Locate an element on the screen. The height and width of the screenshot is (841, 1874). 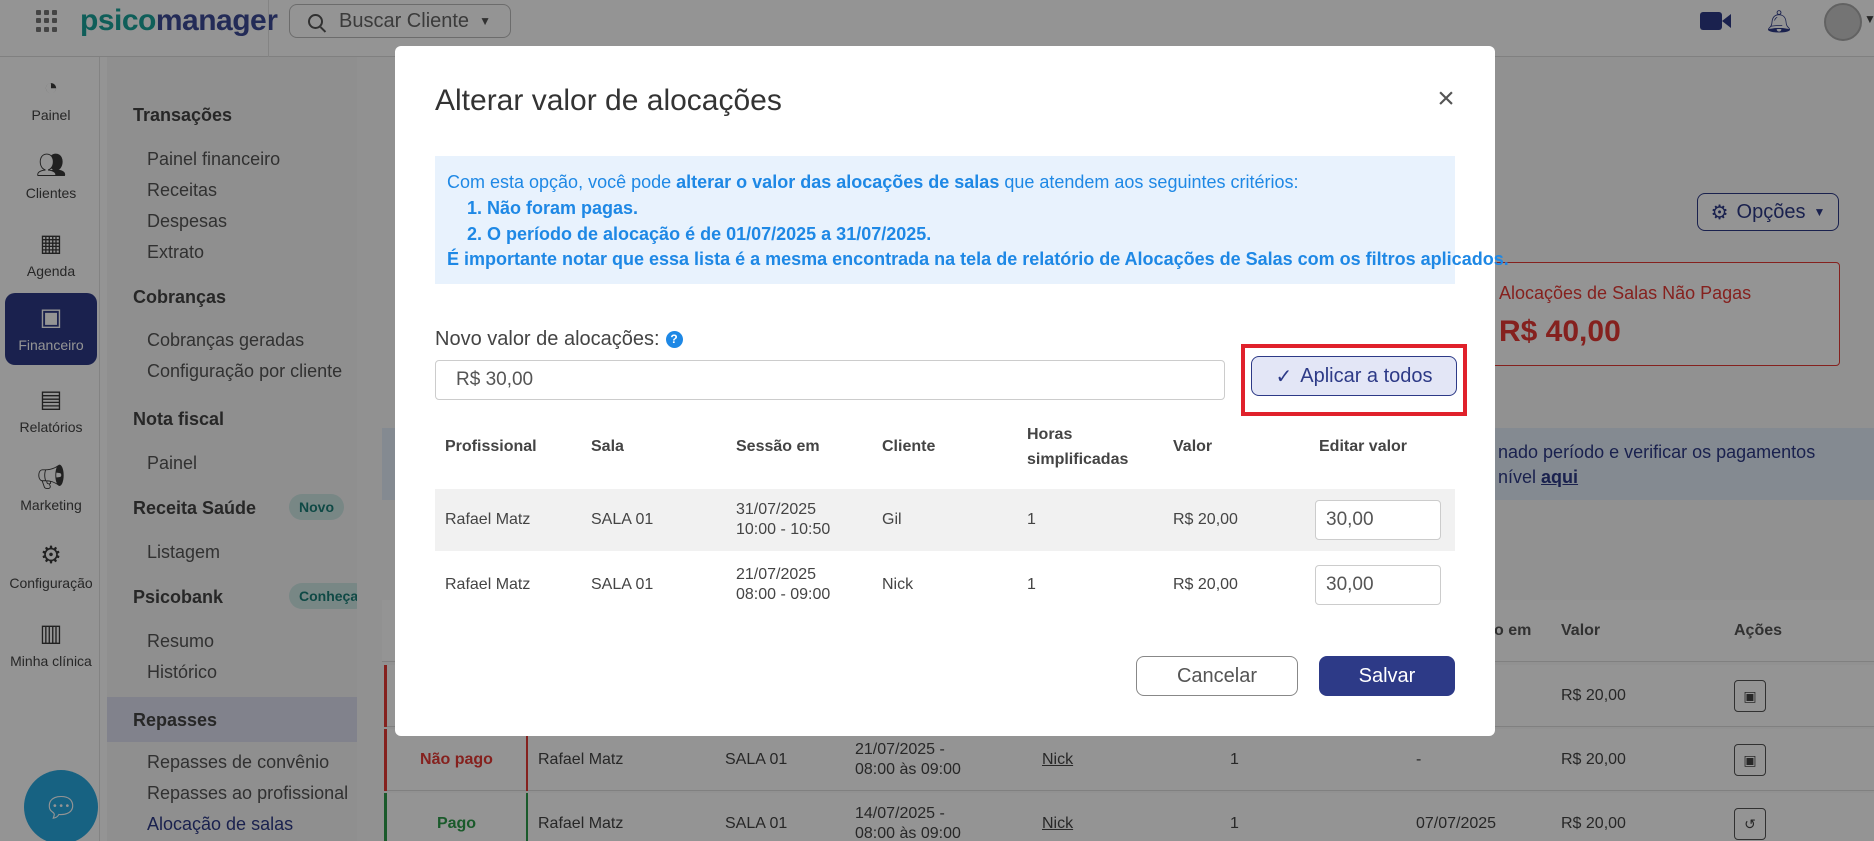
row-session-time: 10:00 - 10:50 is located at coordinates (783, 529).